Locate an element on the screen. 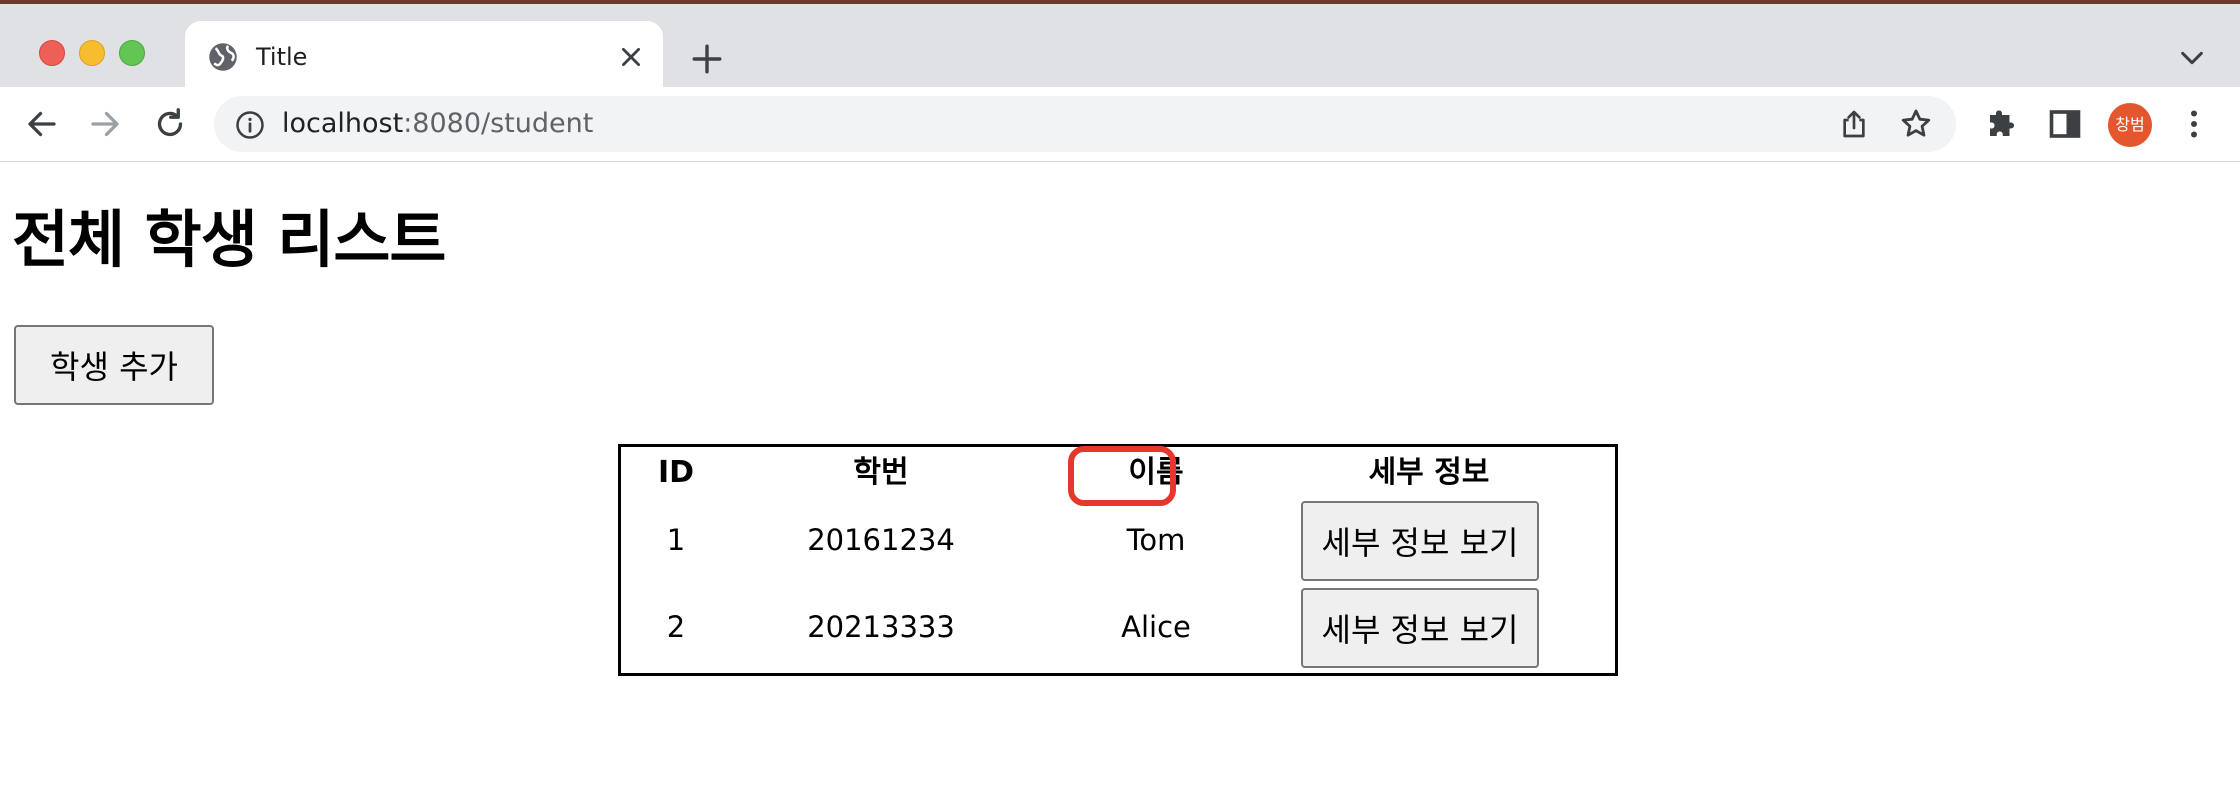  minimize-window-button is located at coordinates (92, 53).